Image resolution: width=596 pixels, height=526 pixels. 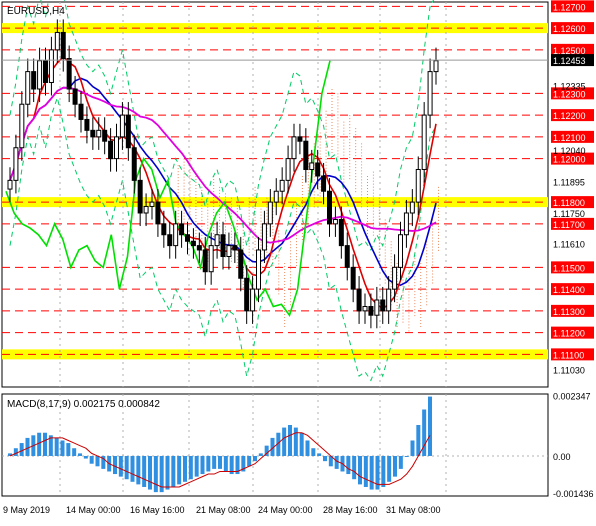 I want to click on macd-axis-label: 0.00, so click(x=562, y=457).